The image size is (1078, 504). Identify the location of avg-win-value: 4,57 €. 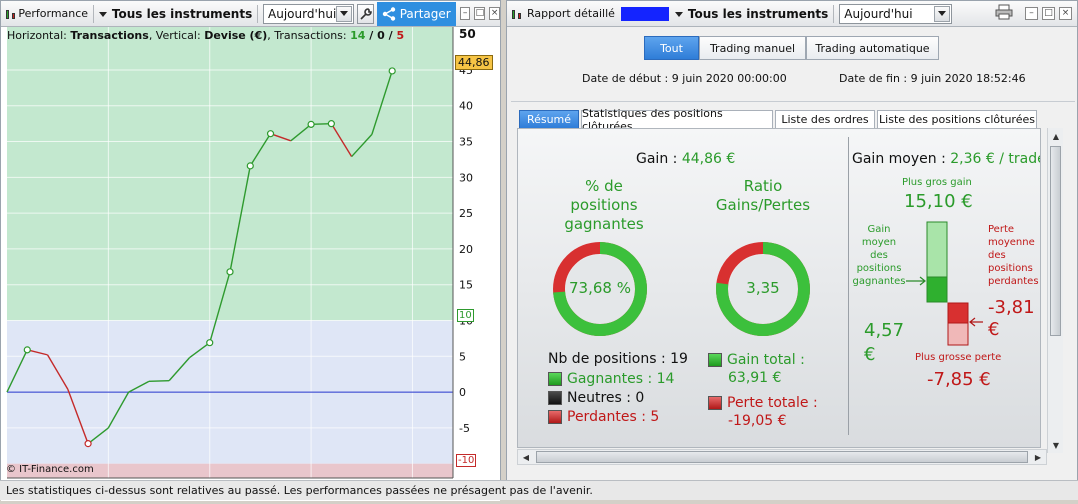
(884, 342).